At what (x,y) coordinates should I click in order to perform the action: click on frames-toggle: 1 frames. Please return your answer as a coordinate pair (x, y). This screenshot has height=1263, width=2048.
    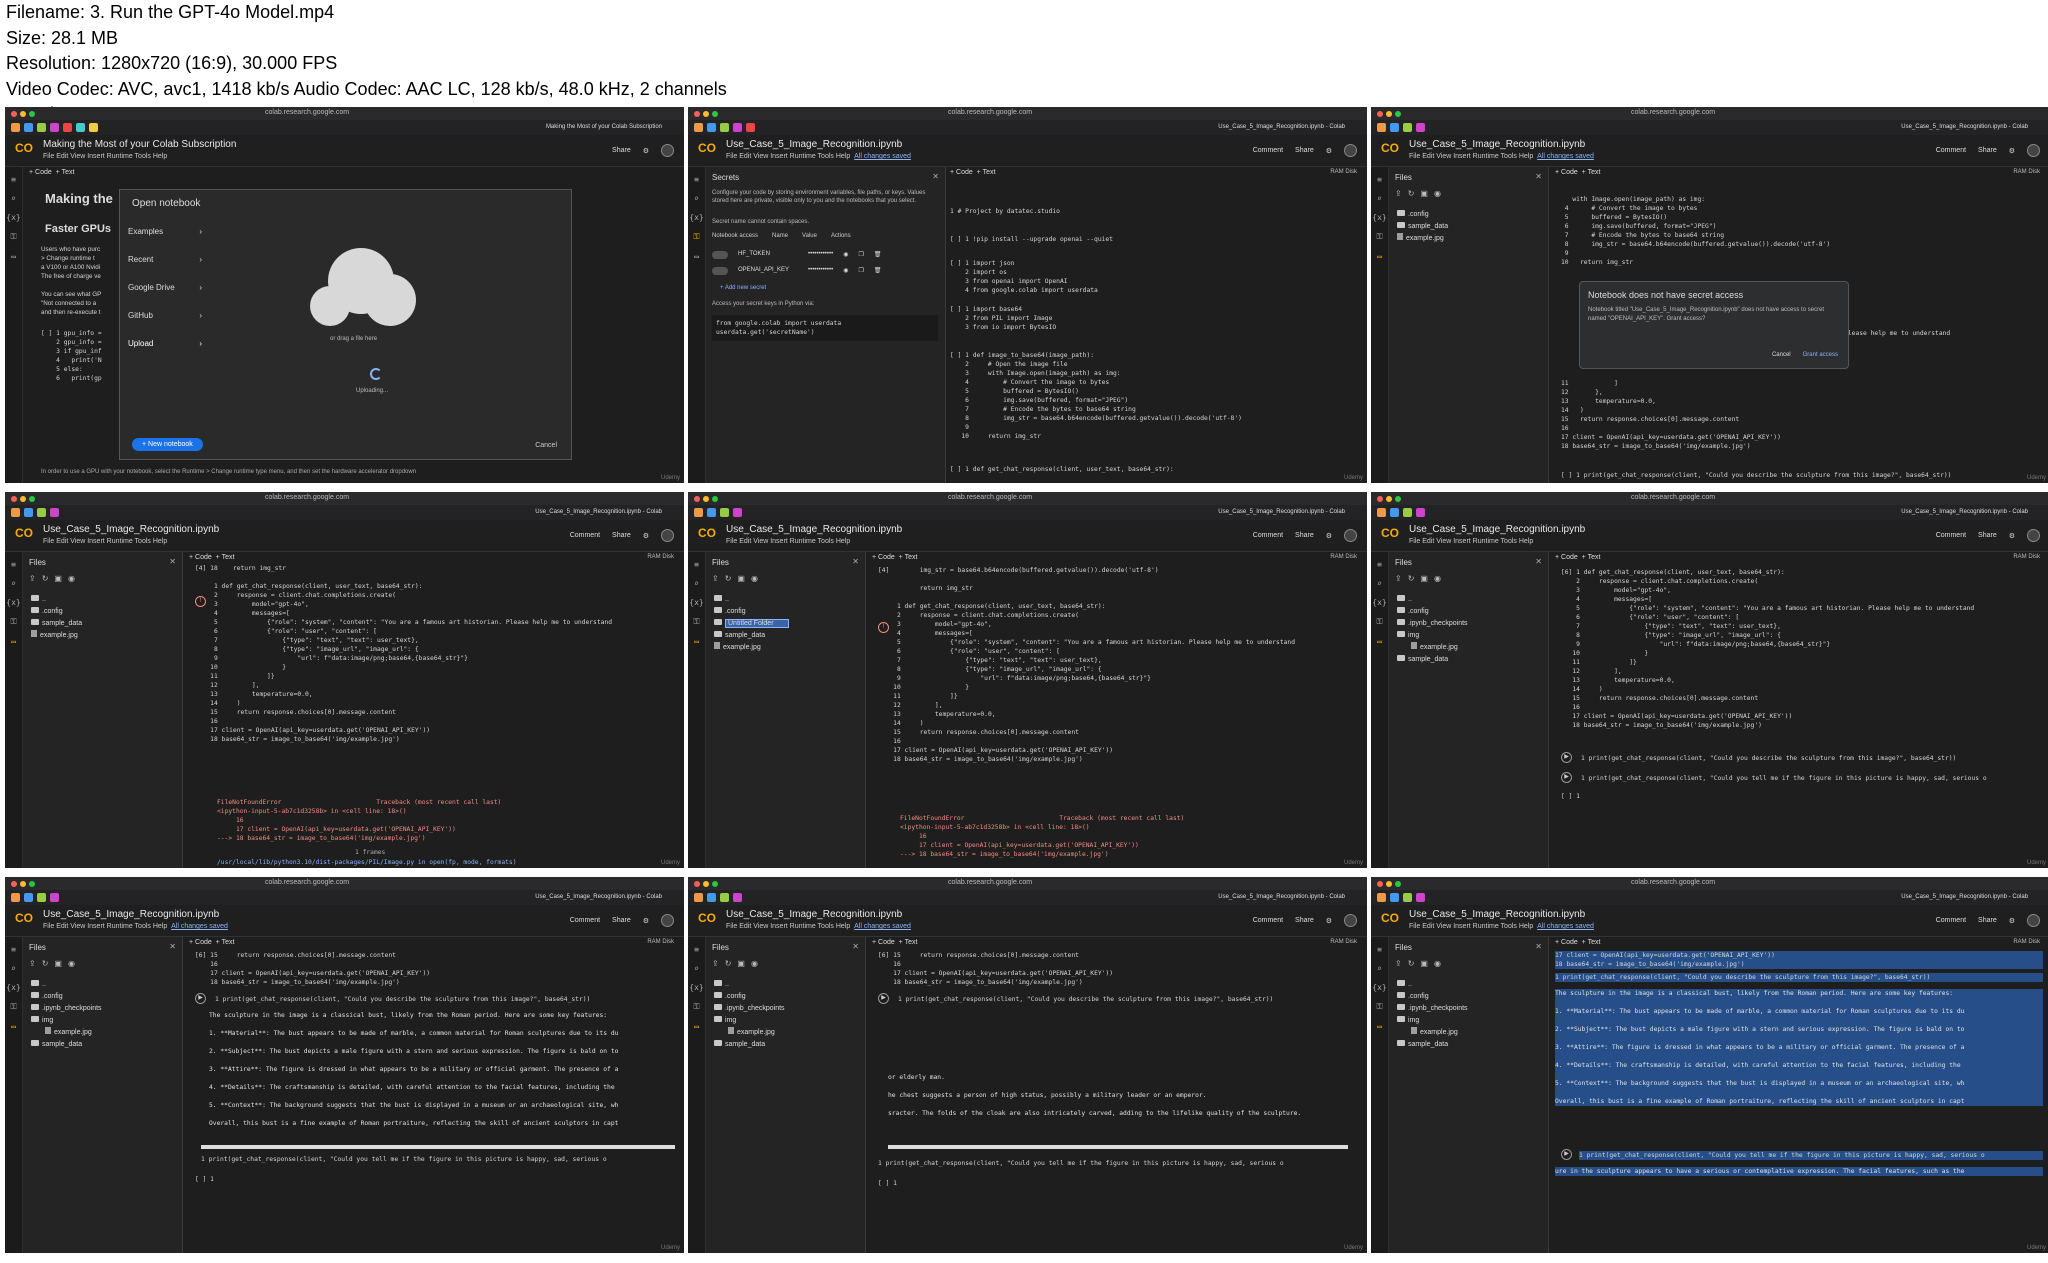
    Looking at the image, I should click on (370, 852).